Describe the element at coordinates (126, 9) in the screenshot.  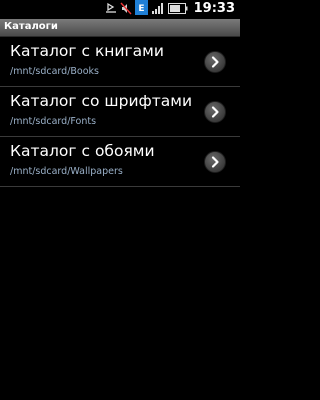
I see `mute-icon` at that location.